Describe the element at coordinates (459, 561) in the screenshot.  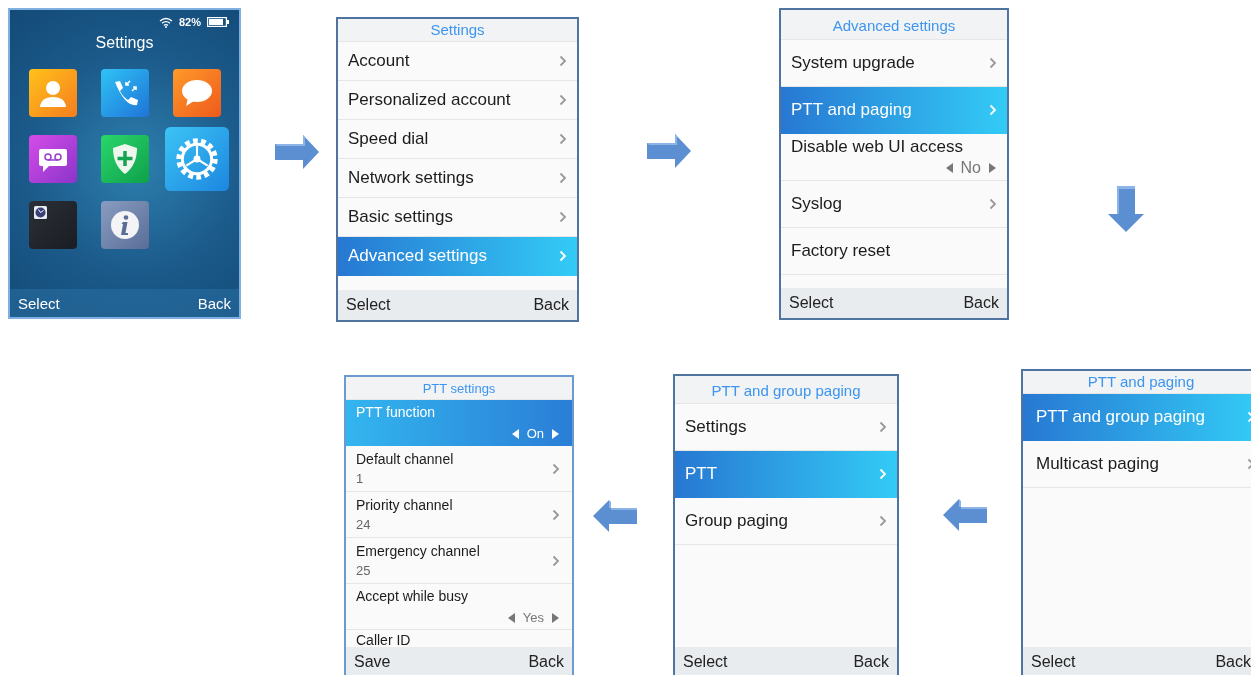
I see `menu-item: Emergency channel 25` at that location.